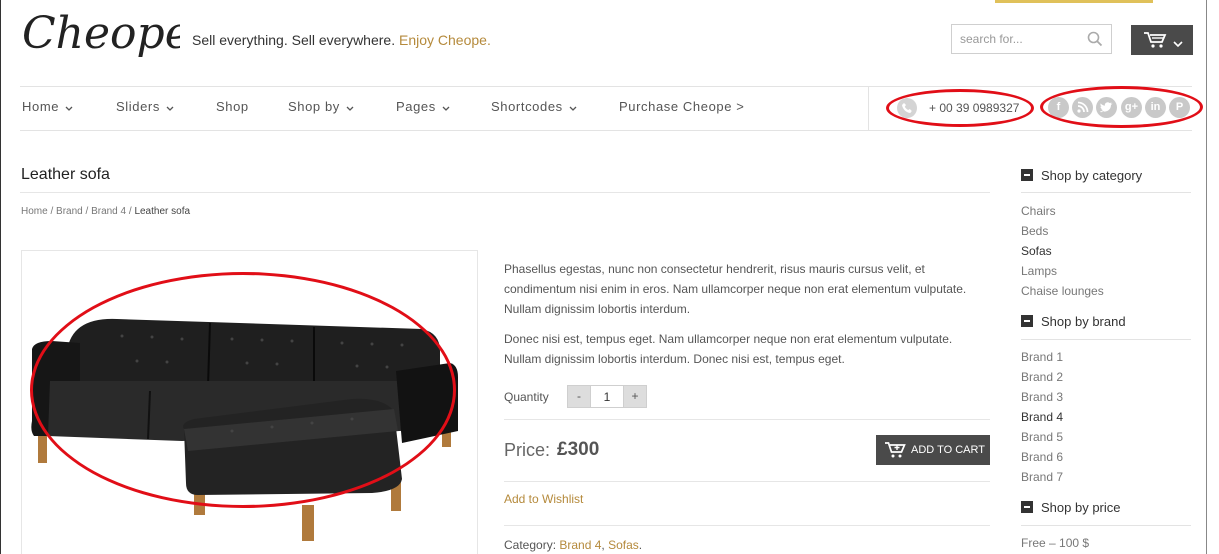 This screenshot has height=554, width=1219. What do you see at coordinates (868, 108) in the screenshot?
I see `nav-divider` at bounding box center [868, 108].